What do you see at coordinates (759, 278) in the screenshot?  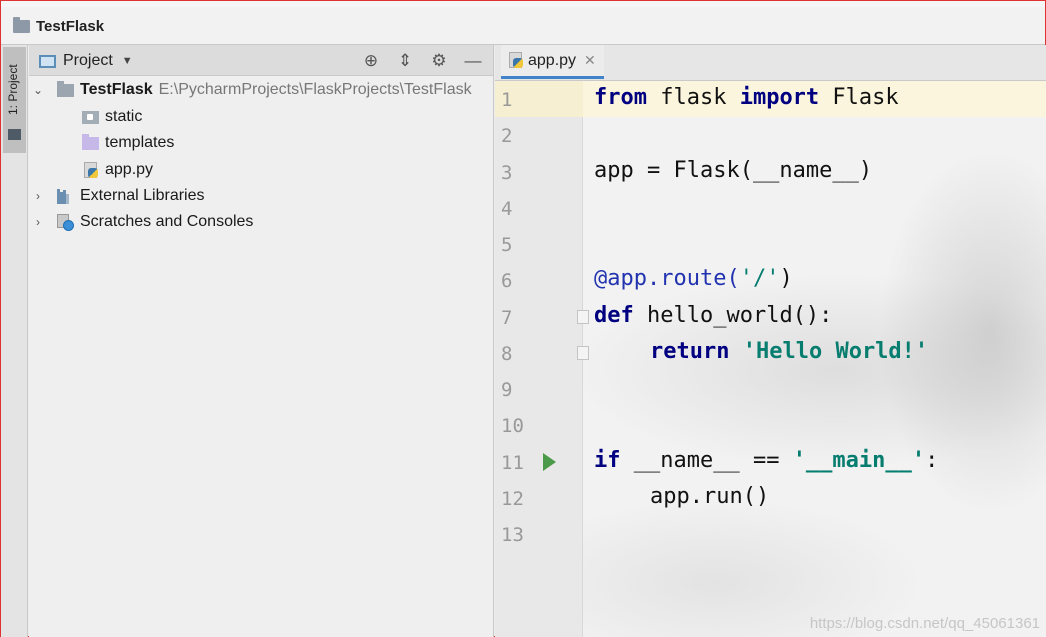 I see `string-literal: '/'` at bounding box center [759, 278].